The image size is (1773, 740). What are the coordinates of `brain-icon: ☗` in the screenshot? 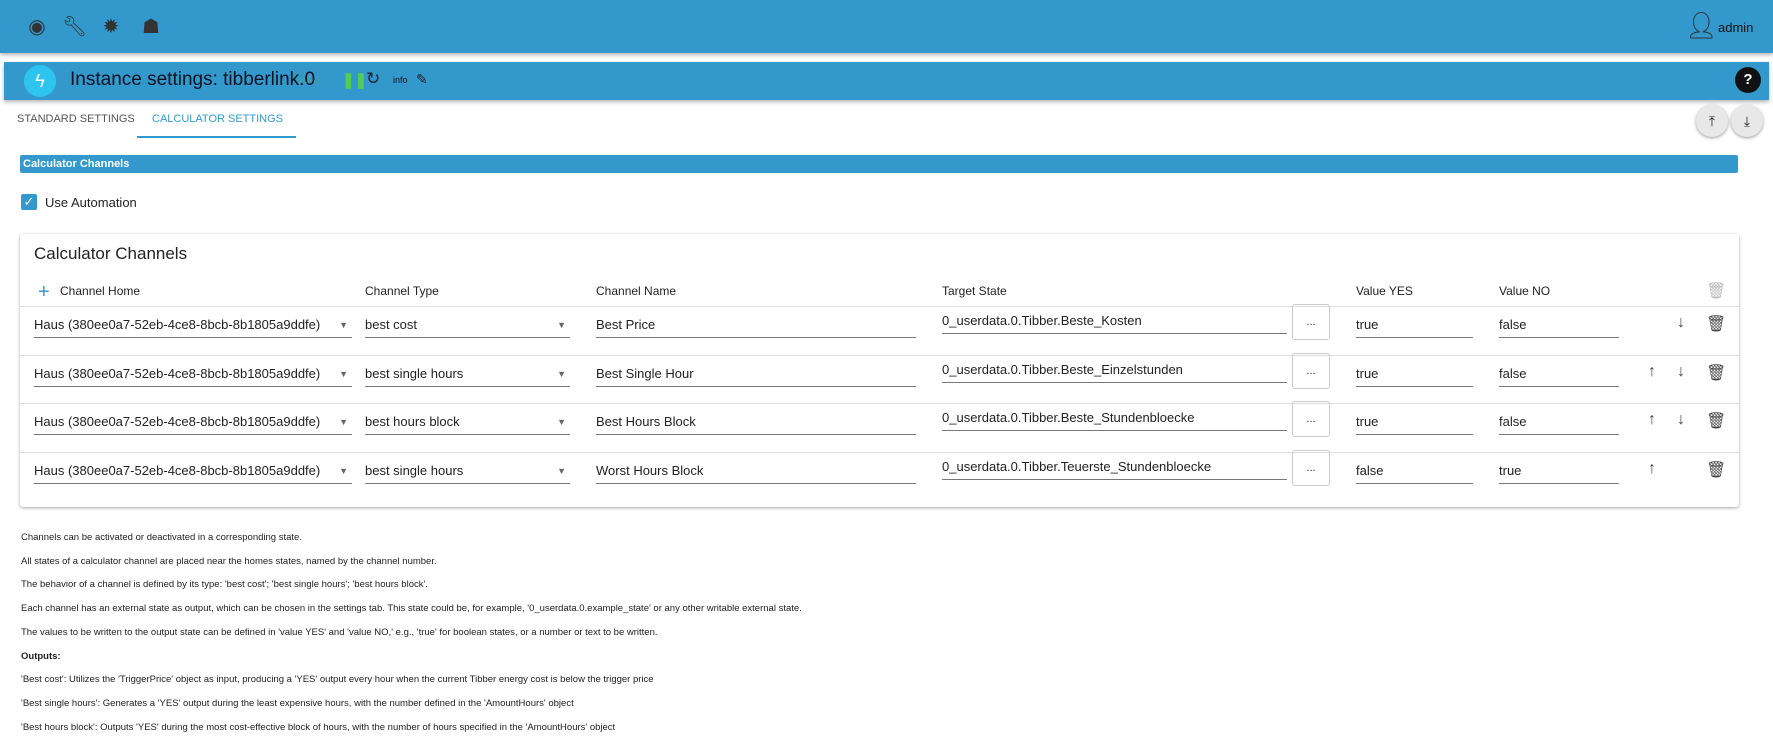 It's located at (151, 27).